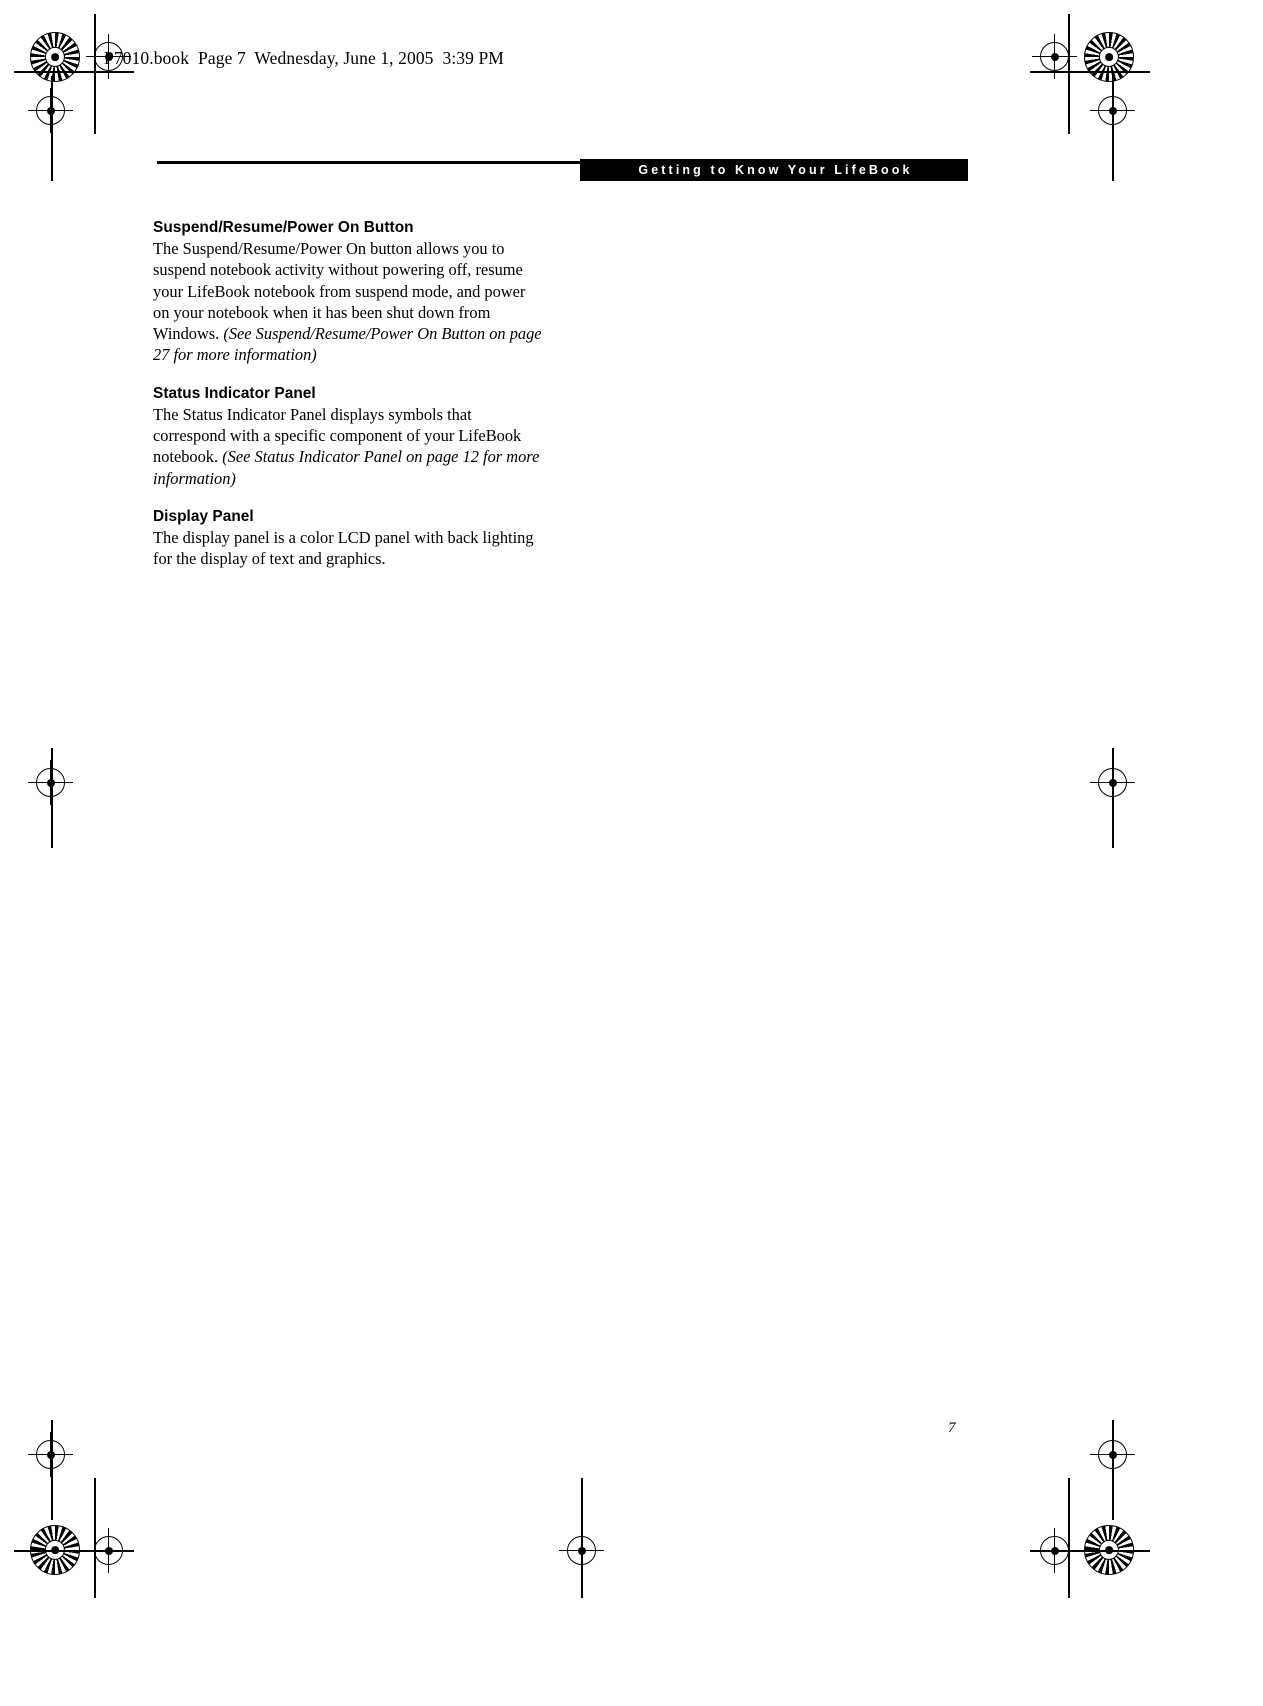 This screenshot has height=1706, width=1263. I want to click on section-heading-status-indicator-panel: Status Indicator Panel, so click(234, 393).